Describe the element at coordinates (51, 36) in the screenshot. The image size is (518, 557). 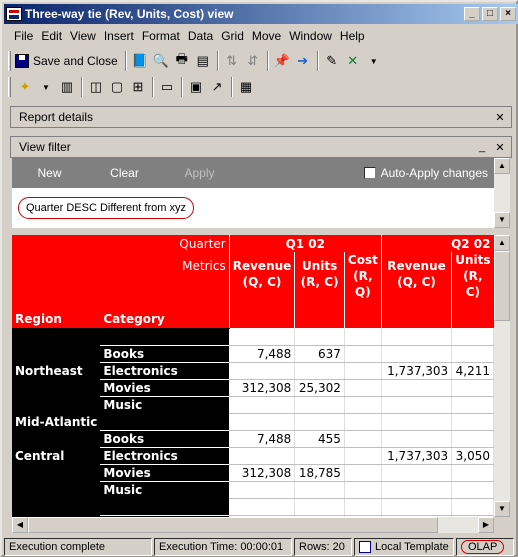
I see `menu-edit: Edit` at that location.